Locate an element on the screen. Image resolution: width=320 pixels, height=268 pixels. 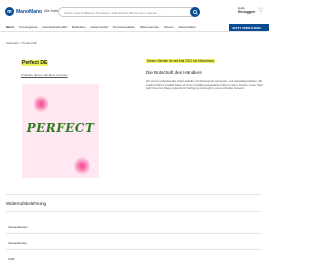
sell-button: JETZT VERKAUFEN is located at coordinates (249, 27).